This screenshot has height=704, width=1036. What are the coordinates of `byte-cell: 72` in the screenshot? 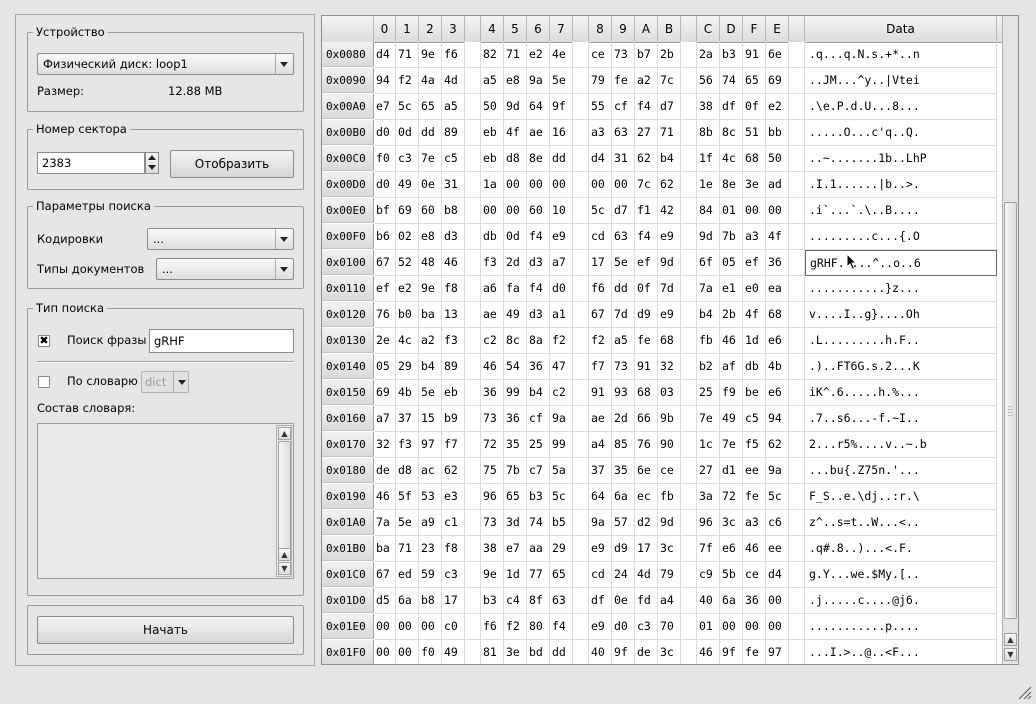 It's located at (492, 445).